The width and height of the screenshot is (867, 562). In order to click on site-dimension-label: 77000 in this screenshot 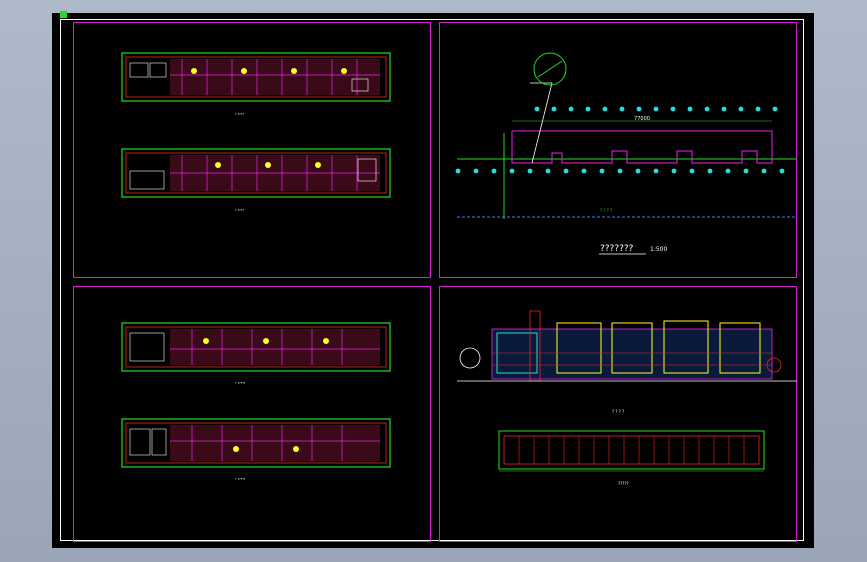, I will do `click(642, 119)`.